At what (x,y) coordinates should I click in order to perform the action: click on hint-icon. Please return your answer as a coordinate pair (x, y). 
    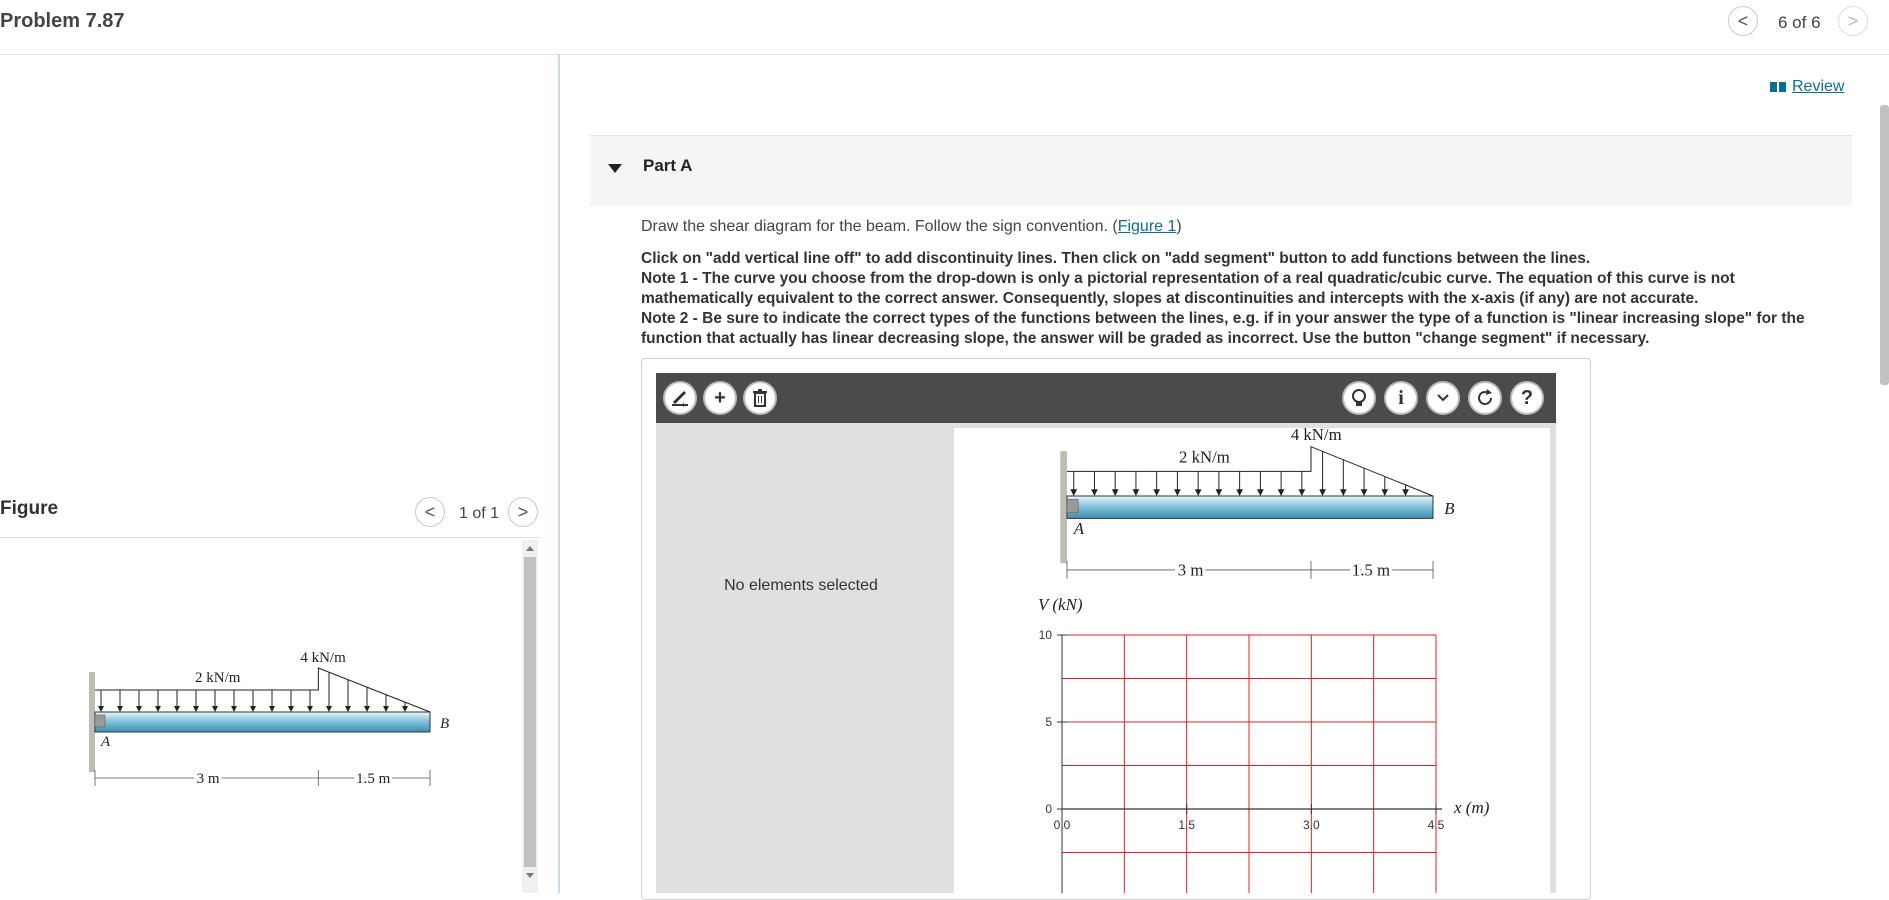
    Looking at the image, I should click on (1359, 397).